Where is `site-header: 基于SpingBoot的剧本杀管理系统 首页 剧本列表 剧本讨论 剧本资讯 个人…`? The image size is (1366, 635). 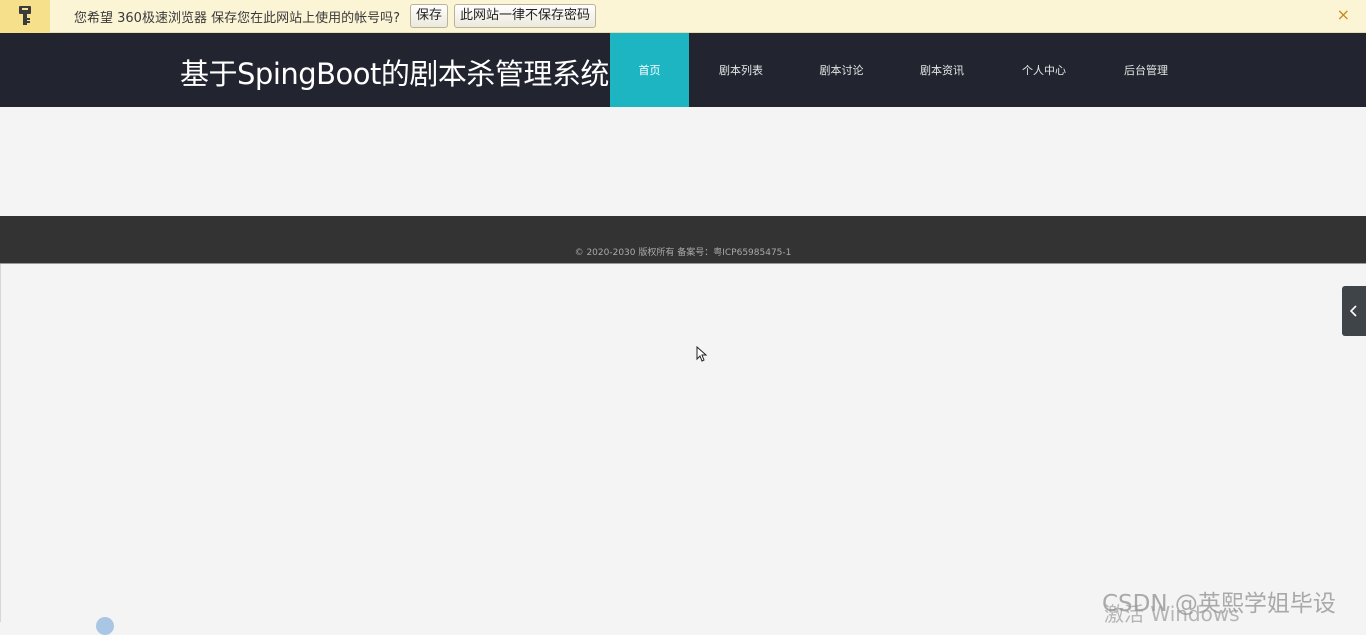
site-header: 基于SpingBoot的剧本杀管理系统 首页 剧本列表 剧本讨论 剧本资讯 个人… is located at coordinates (683, 70).